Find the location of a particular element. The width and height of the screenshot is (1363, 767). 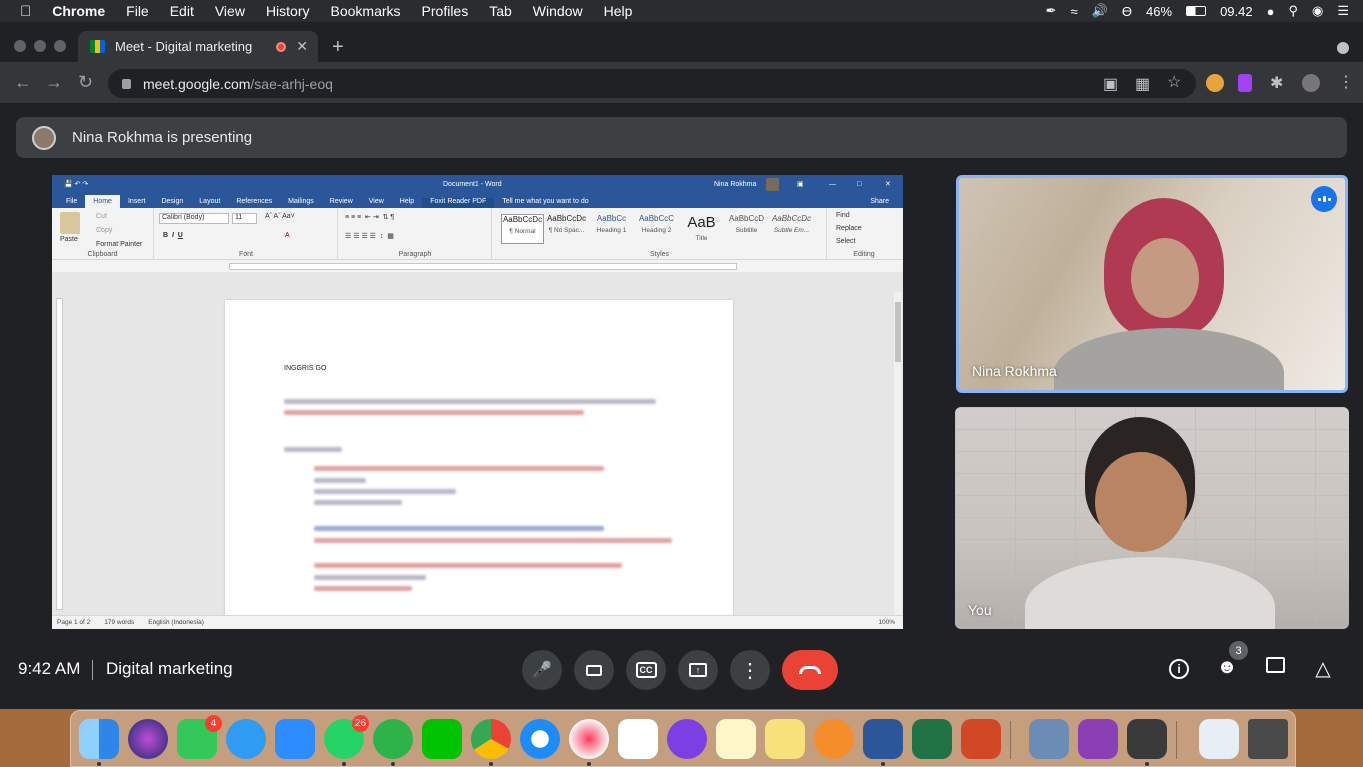

volume-icon: 🔊 is located at coordinates (1100, 11).